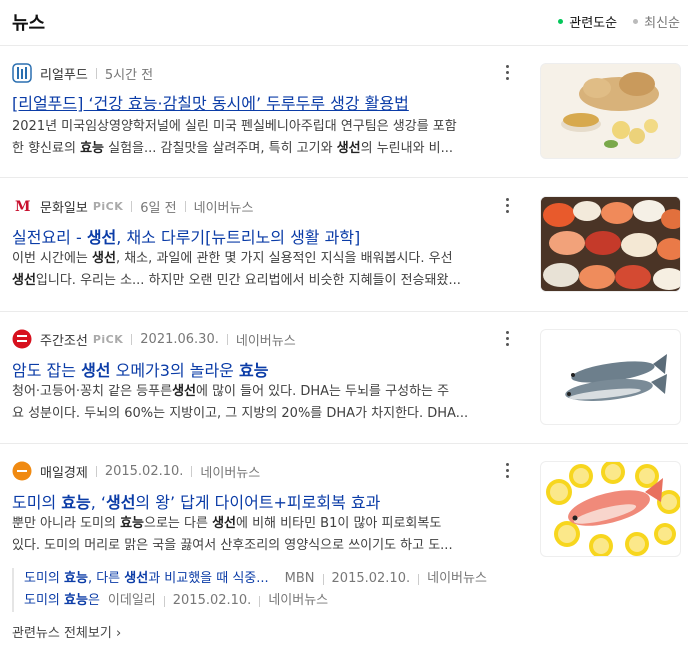  What do you see at coordinates (29, 23) in the screenshot?
I see `section-title: 뉴스` at bounding box center [29, 23].